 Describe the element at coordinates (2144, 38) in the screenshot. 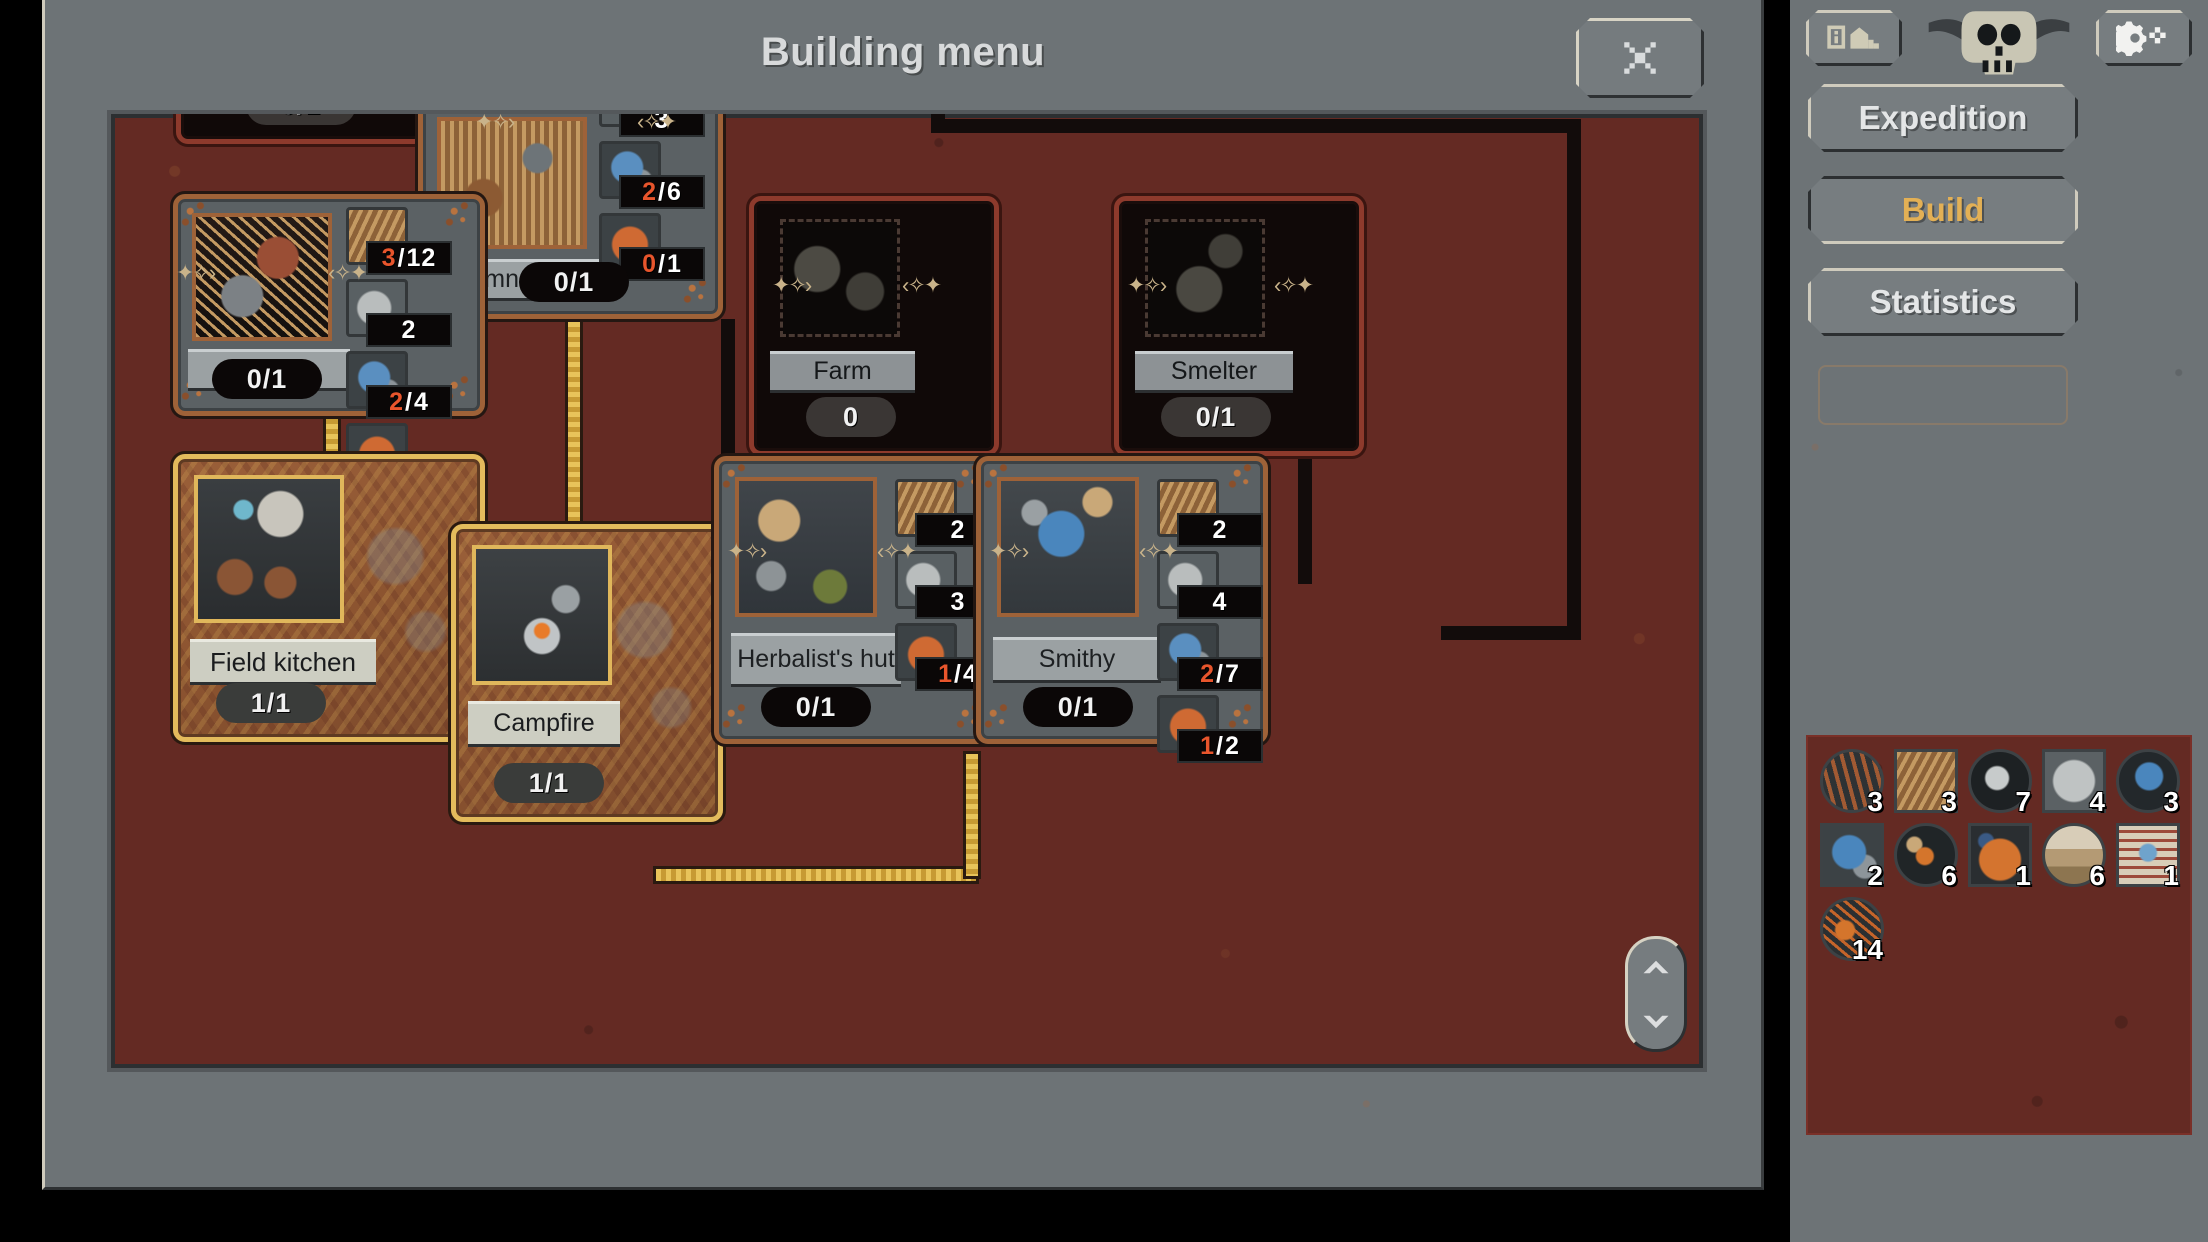

I see `settings-button` at that location.